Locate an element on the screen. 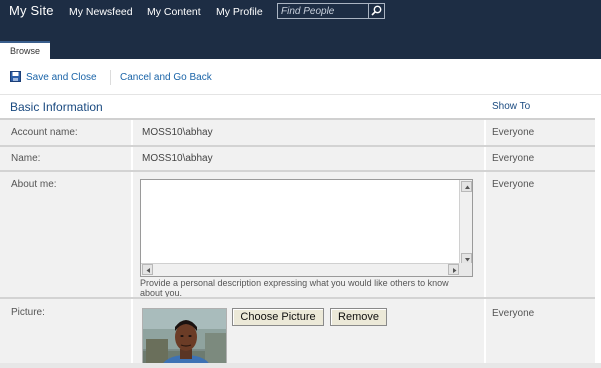 Image resolution: width=601 pixels, height=368 pixels. nav-my-profile: My Profile is located at coordinates (239, 12).